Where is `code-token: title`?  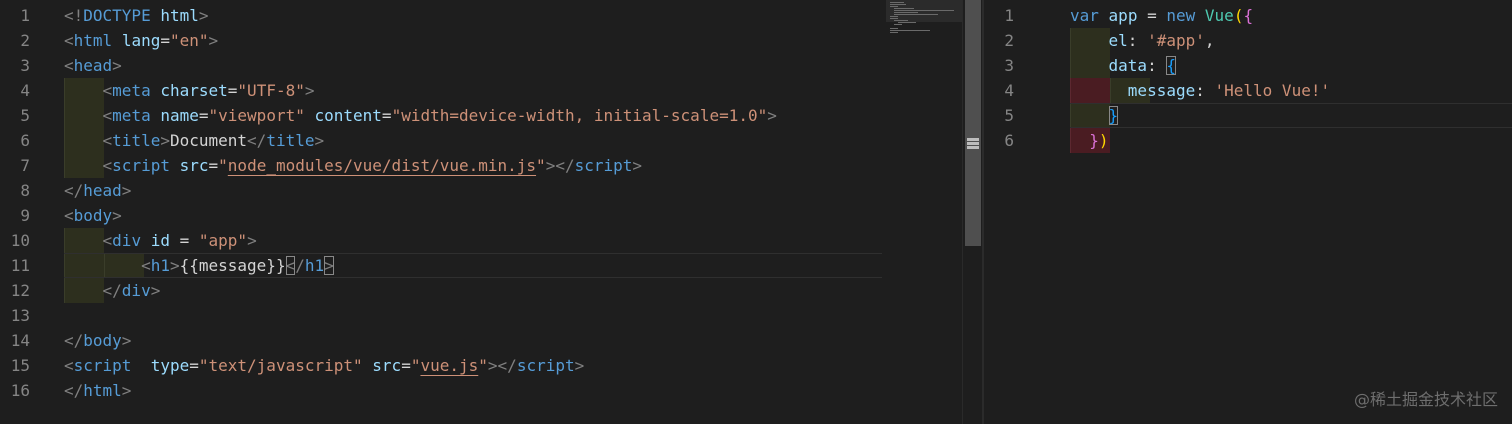
code-token: title is located at coordinates (136, 140).